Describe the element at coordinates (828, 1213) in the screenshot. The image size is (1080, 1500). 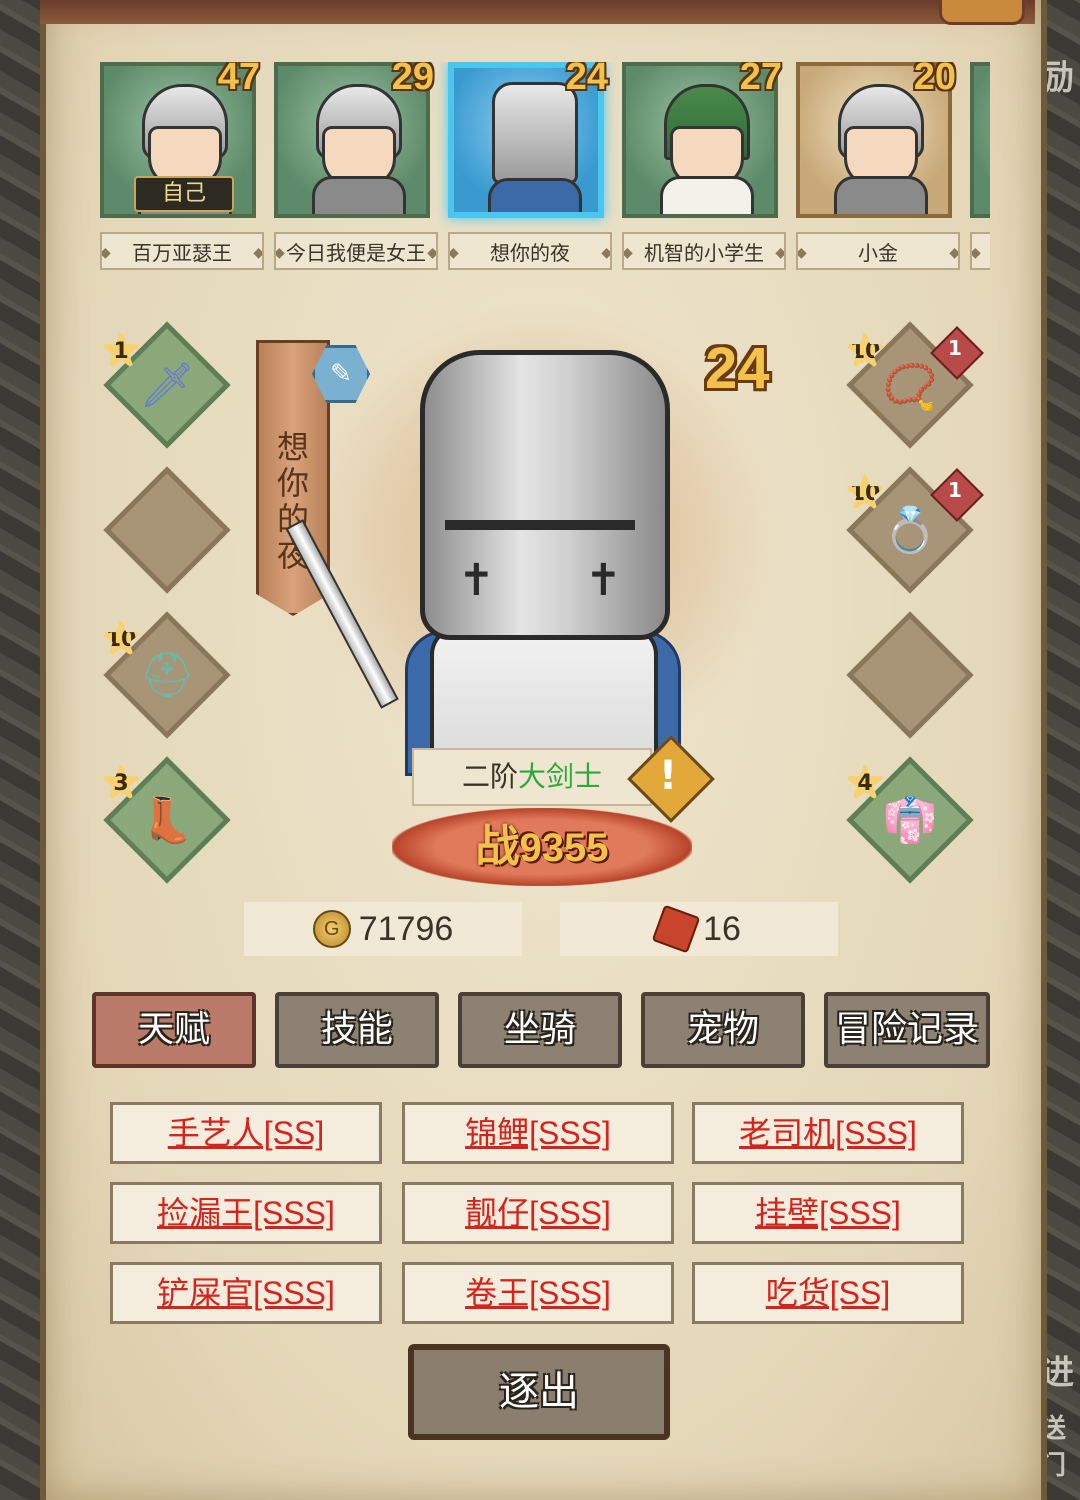
I see `talent-item: 挂壁[SSS]` at that location.